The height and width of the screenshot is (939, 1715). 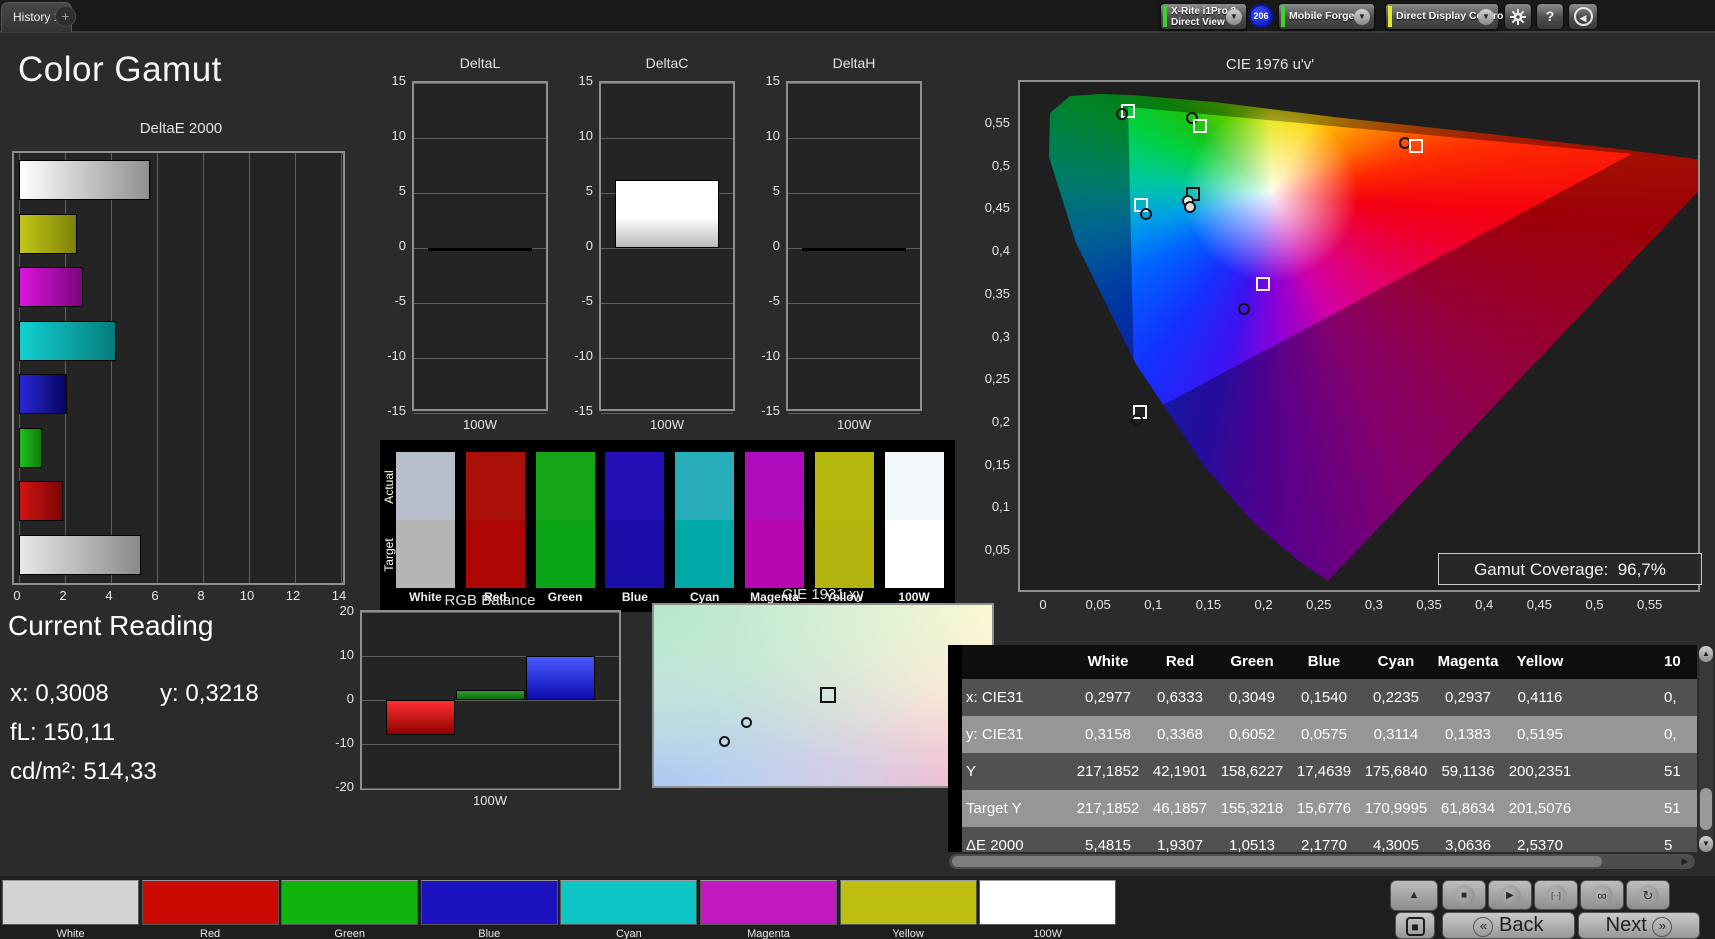 What do you see at coordinates (1373, 604) in the screenshot?
I see `cie1976-x-tick: 0,3` at bounding box center [1373, 604].